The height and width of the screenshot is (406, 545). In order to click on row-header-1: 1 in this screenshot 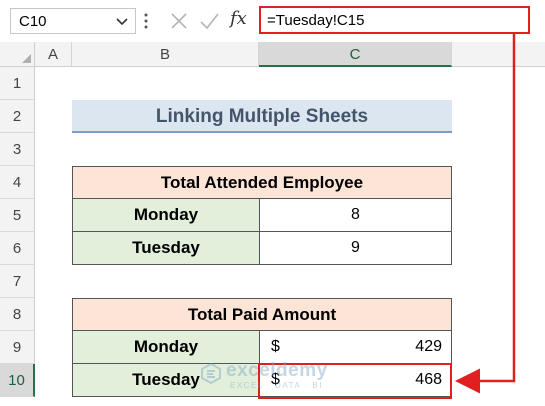, I will do `click(17, 83)`.